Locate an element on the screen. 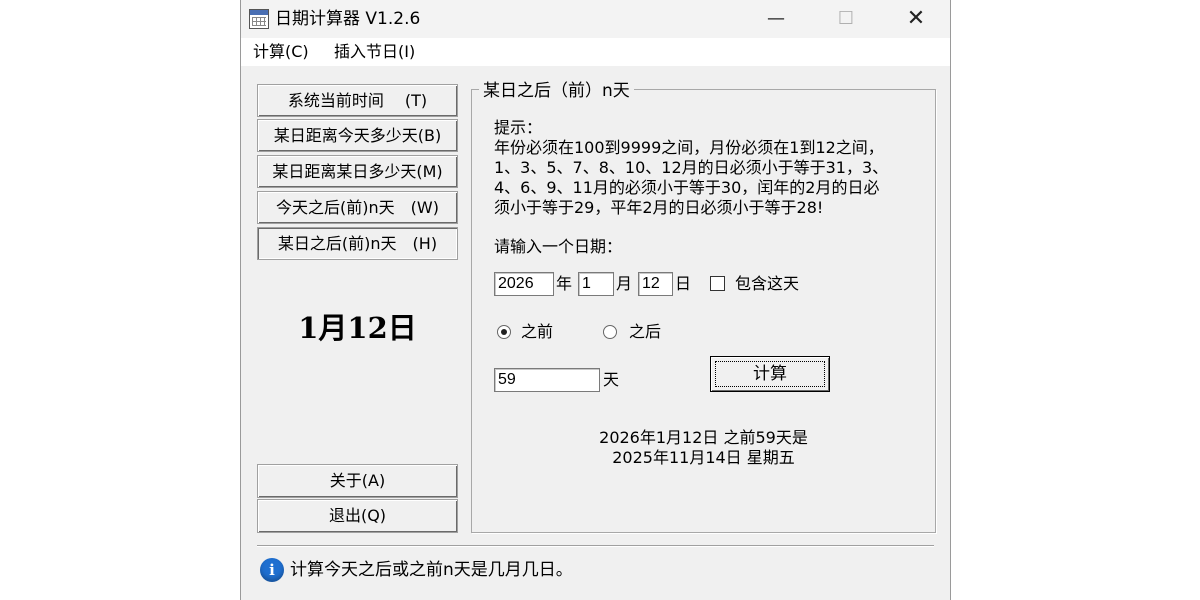  hint-line: 1、3、5、7、8、10、12月的日必须小于等于31，3、 is located at coordinates (691, 167).